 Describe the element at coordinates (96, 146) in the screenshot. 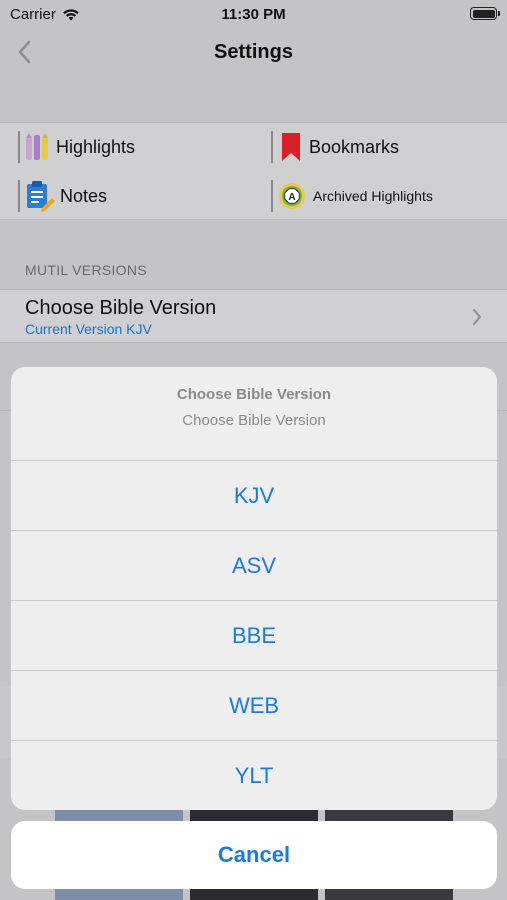

I see `highlights-label: Highlights` at that location.